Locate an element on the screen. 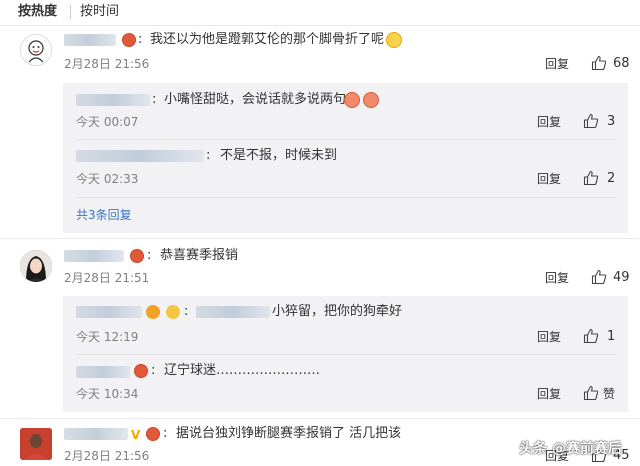 This screenshot has height=466, width=640. sort-by-time-tab: 按时间 is located at coordinates (99, 12).